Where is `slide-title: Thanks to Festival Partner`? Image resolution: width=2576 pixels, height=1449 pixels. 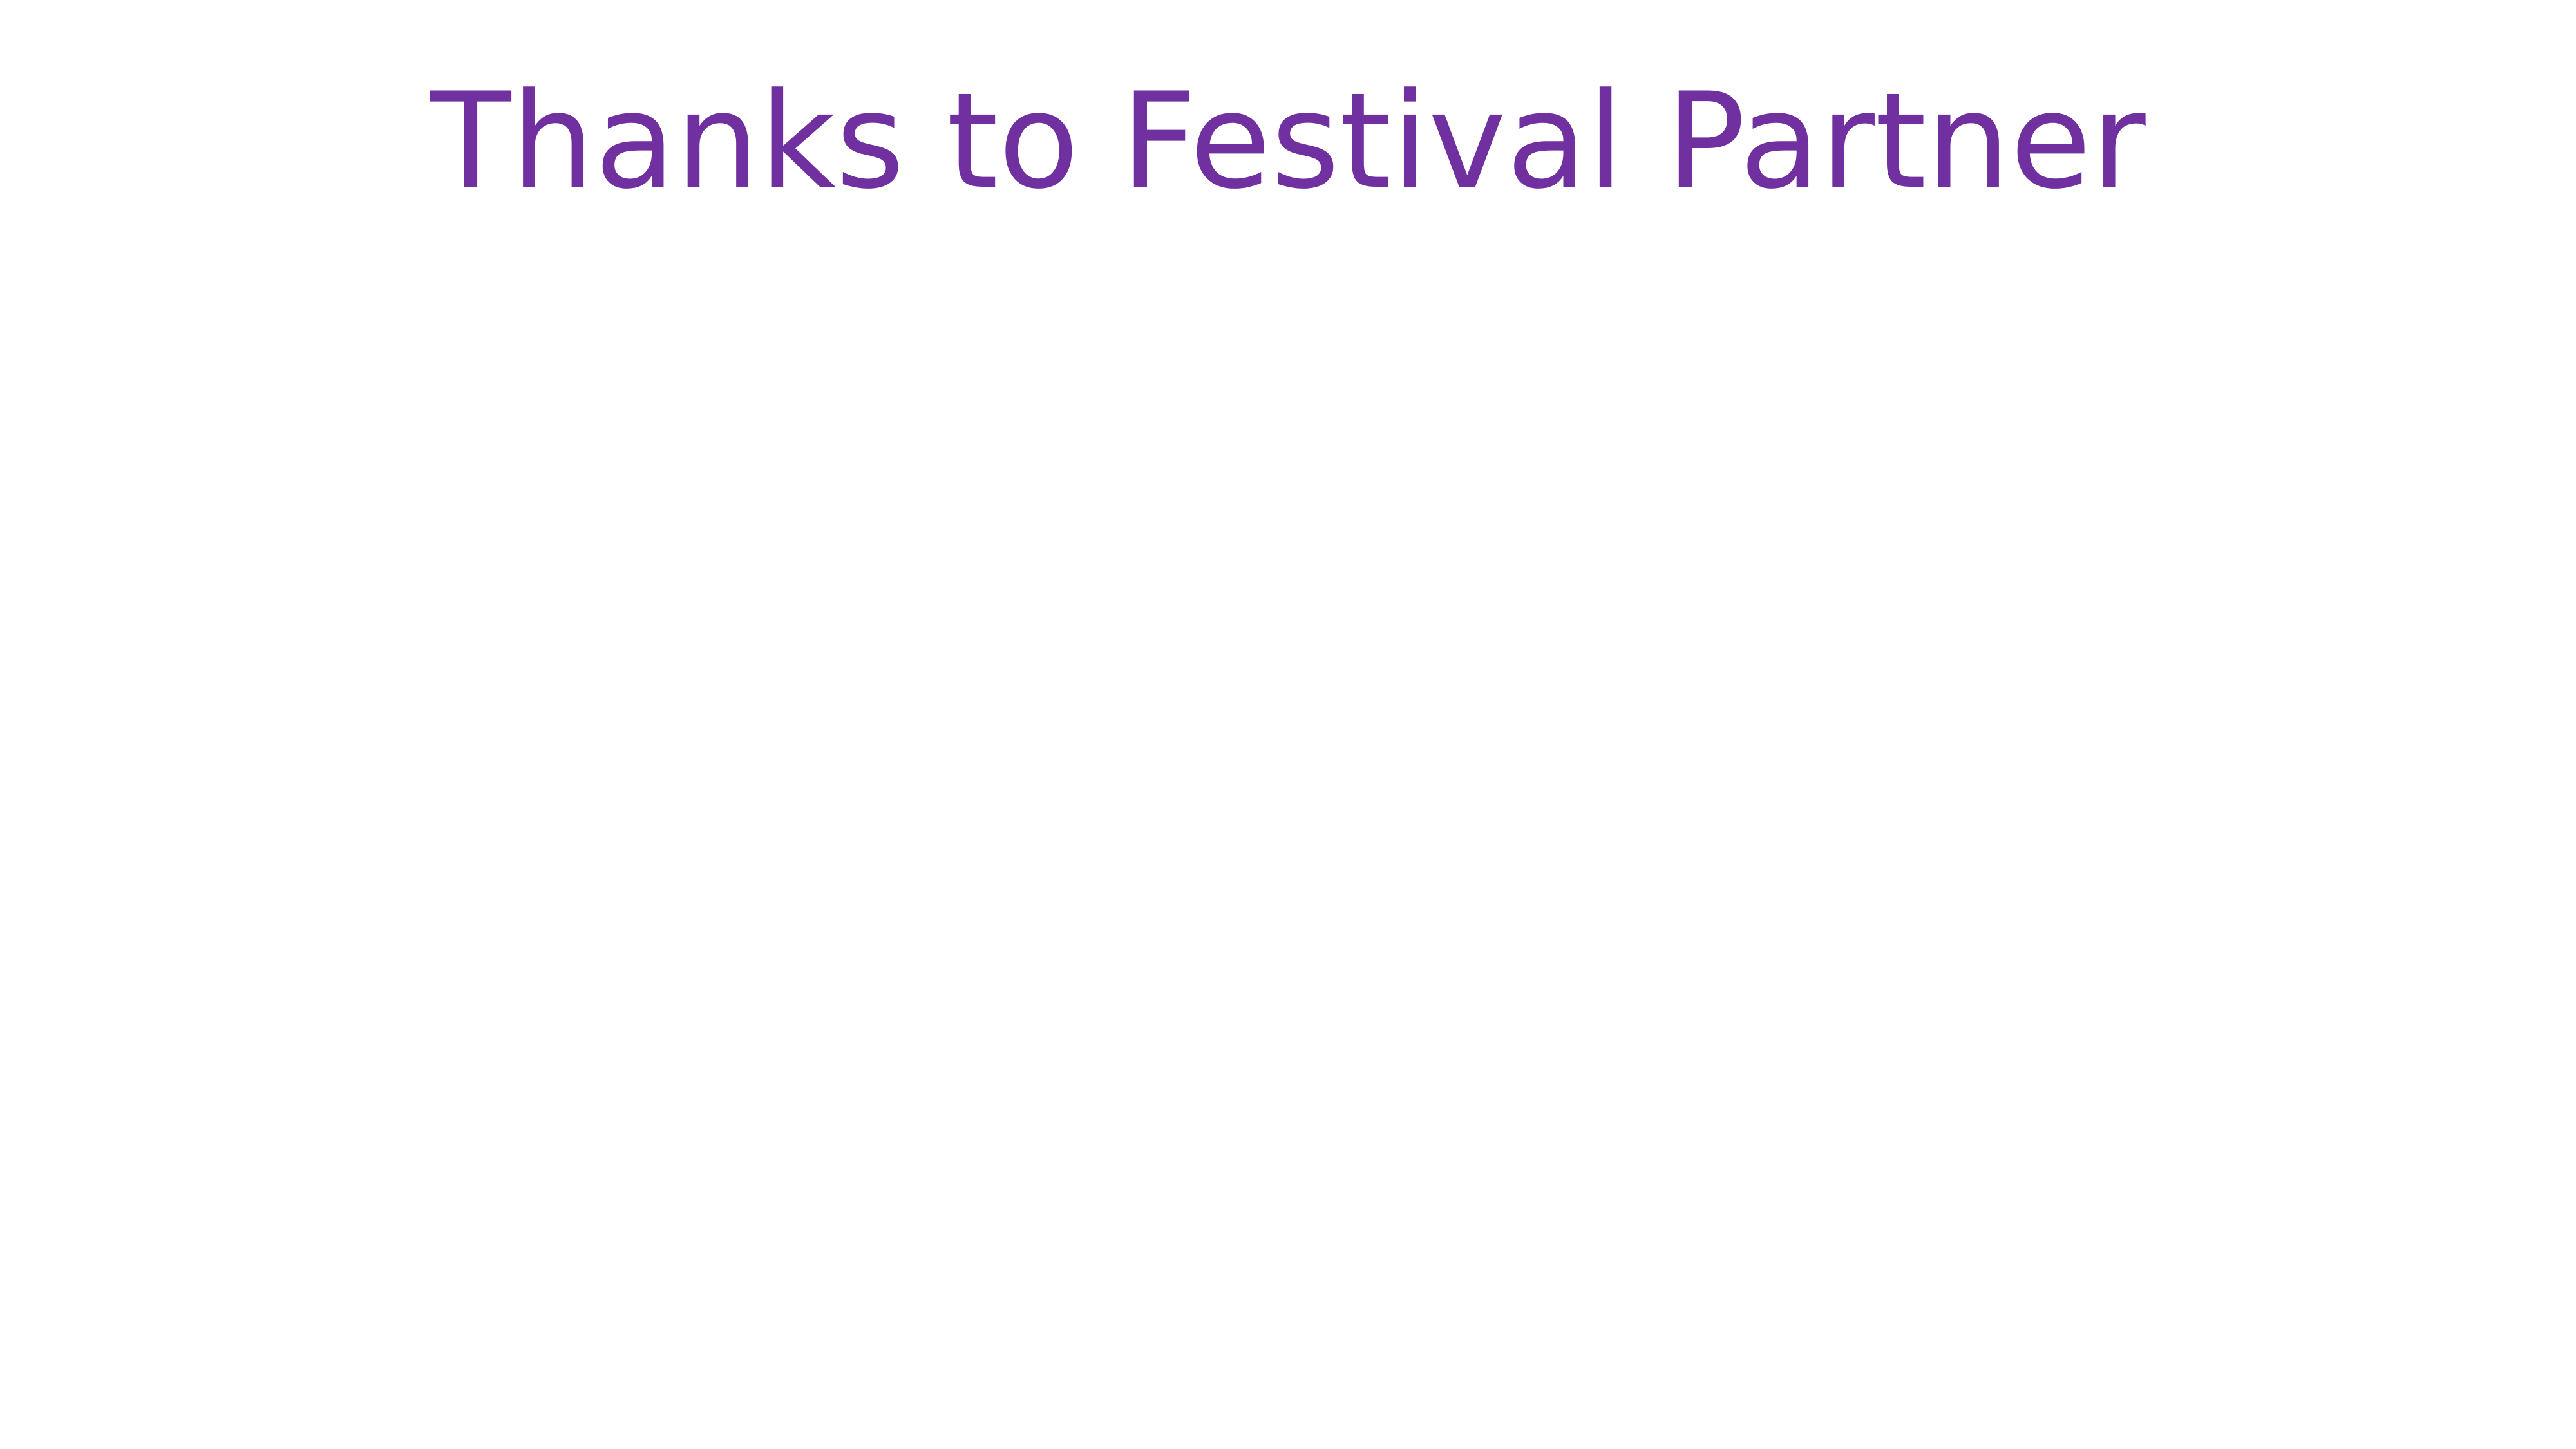
slide-title: Thanks to Festival Partner is located at coordinates (1288, 141).